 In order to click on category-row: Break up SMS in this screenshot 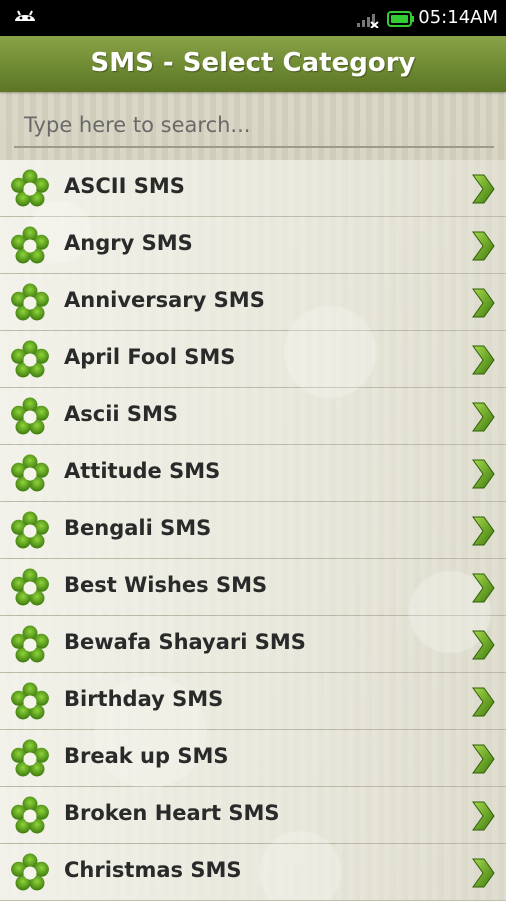, I will do `click(253, 758)`.